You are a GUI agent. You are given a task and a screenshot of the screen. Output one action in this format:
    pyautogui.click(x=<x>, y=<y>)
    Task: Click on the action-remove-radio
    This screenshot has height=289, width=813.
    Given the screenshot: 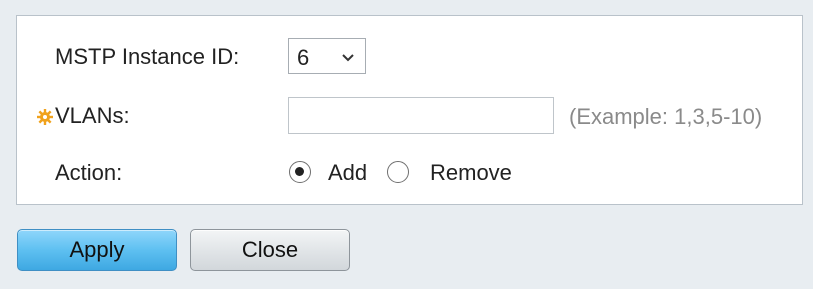 What is the action you would take?
    pyautogui.click(x=398, y=172)
    